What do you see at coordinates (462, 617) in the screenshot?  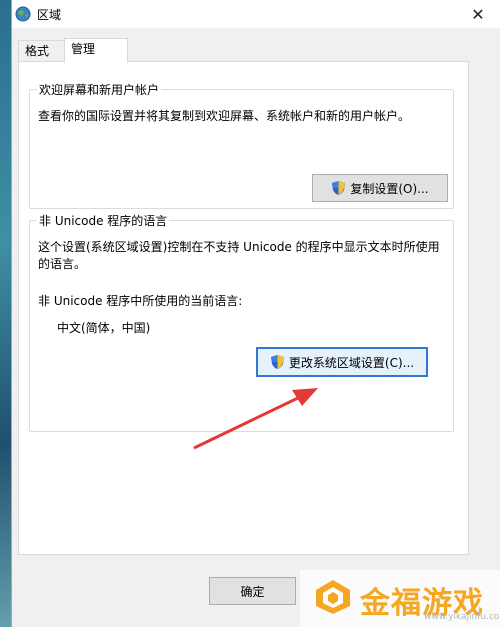 I see `watermark-url: www.yikajinfu.com` at bounding box center [462, 617].